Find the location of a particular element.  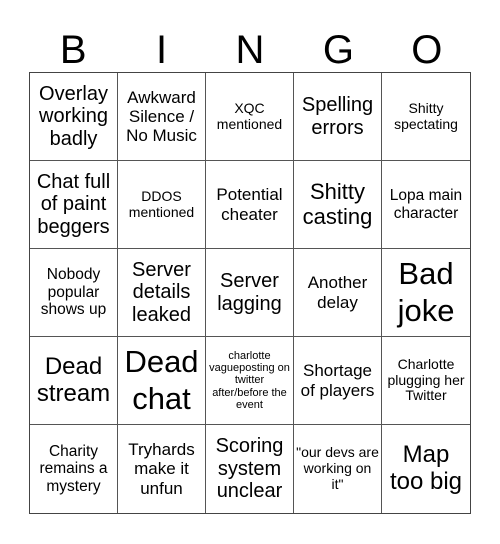

bingo-cell: Tryhards make it unfun is located at coordinates (162, 469).